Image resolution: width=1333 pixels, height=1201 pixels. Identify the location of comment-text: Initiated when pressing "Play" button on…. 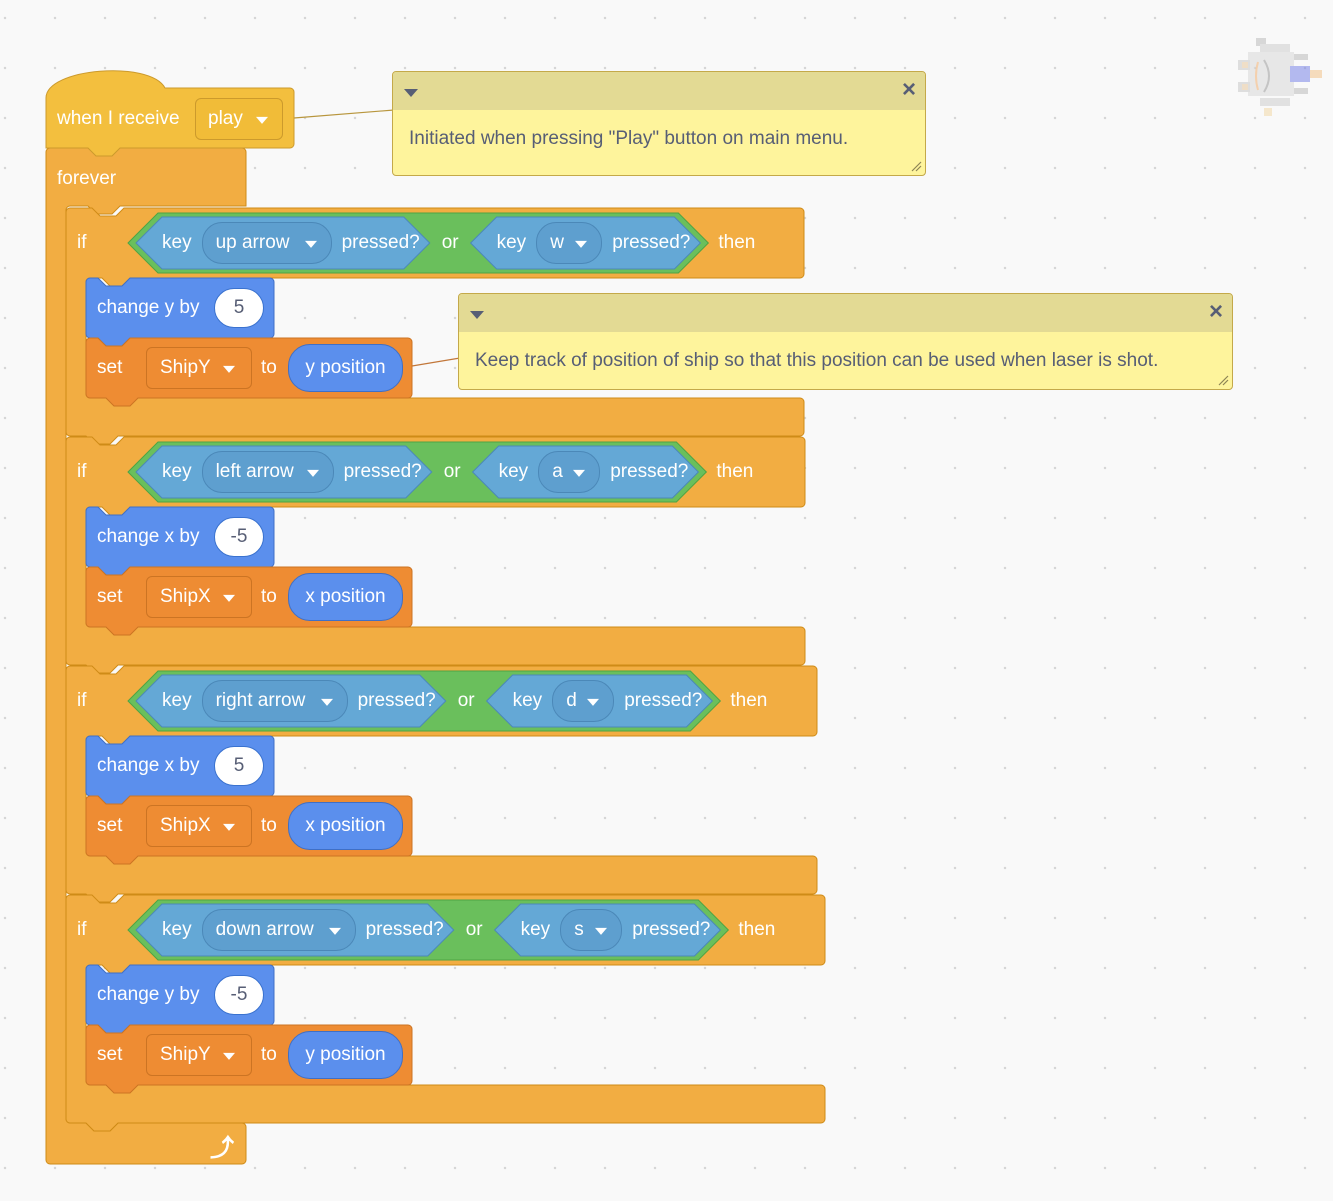
(628, 139).